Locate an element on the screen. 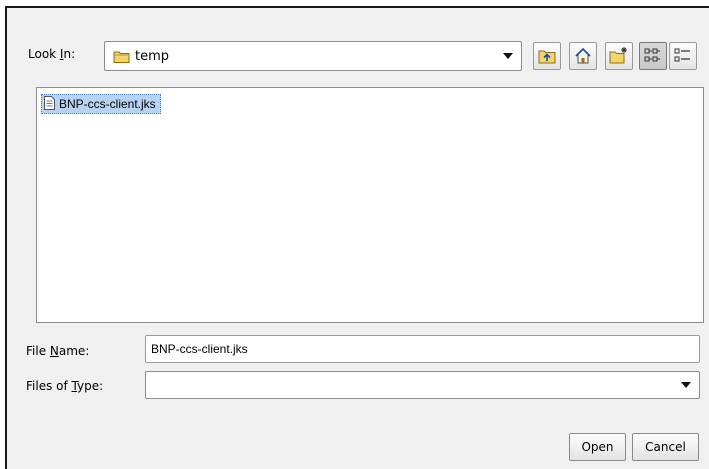 Image resolution: width=709 pixels, height=469 pixels. look-in-value: temp is located at coordinates (152, 56).